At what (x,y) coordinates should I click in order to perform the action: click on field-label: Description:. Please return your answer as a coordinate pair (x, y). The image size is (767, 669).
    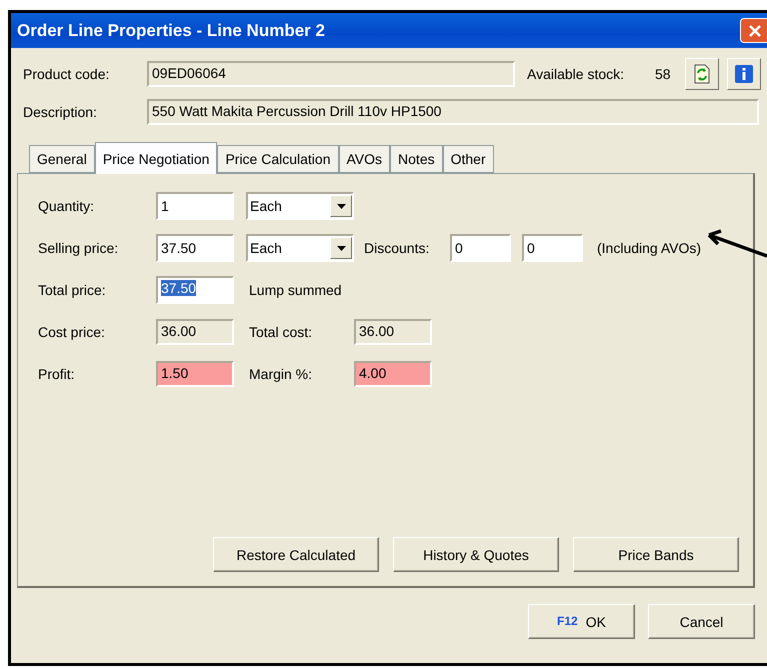
    Looking at the image, I should click on (60, 112).